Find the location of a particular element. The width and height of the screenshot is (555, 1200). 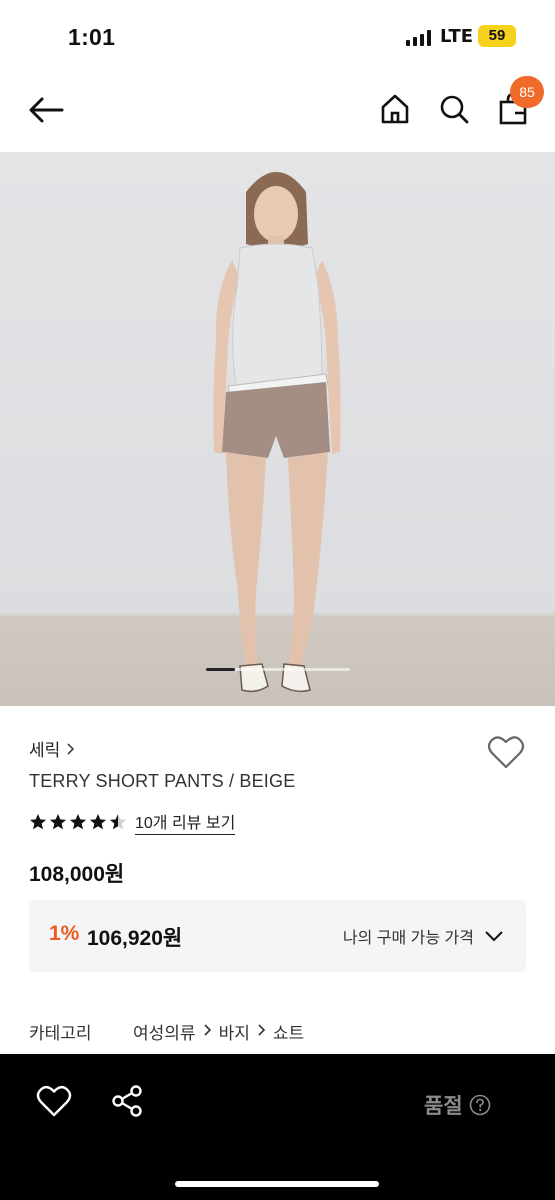

back-arrow-icon is located at coordinates (46, 110).